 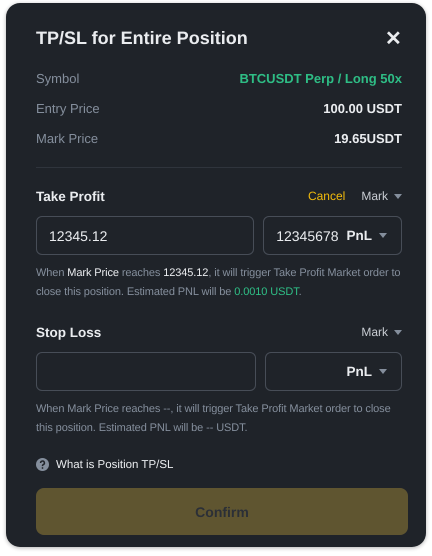 I want to click on dialog-title: TP/SL for Entire Position, so click(x=142, y=38).